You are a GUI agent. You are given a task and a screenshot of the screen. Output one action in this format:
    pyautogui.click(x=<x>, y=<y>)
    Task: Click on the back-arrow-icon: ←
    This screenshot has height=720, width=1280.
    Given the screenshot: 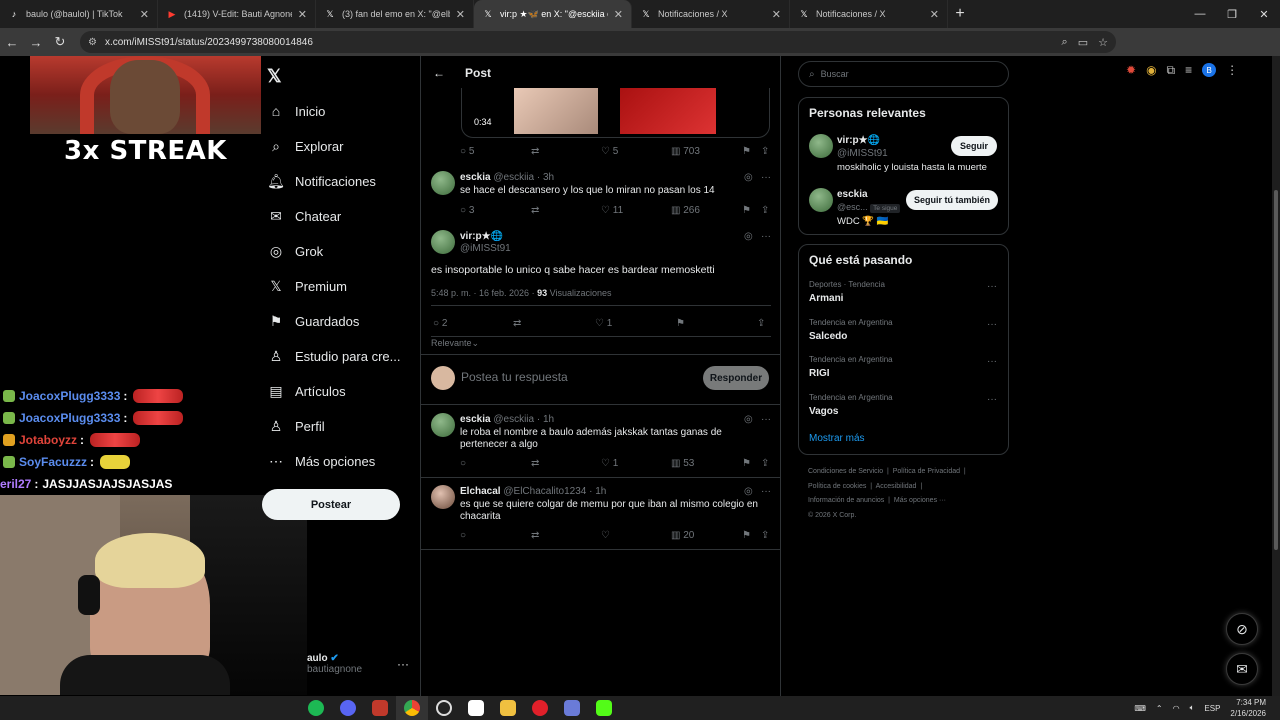 What is the action you would take?
    pyautogui.click(x=439, y=73)
    